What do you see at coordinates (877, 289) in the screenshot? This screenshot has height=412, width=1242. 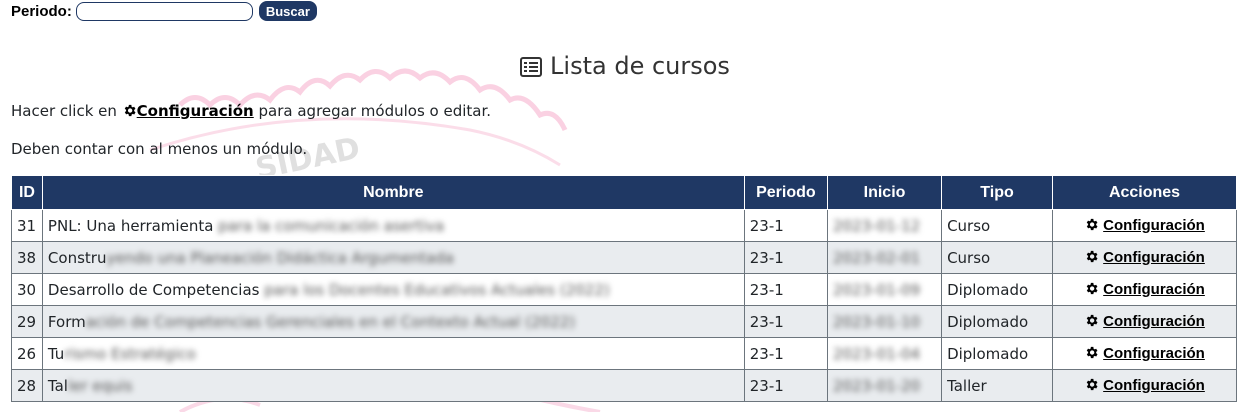 I see `start-redacted: 2023-01-09` at bounding box center [877, 289].